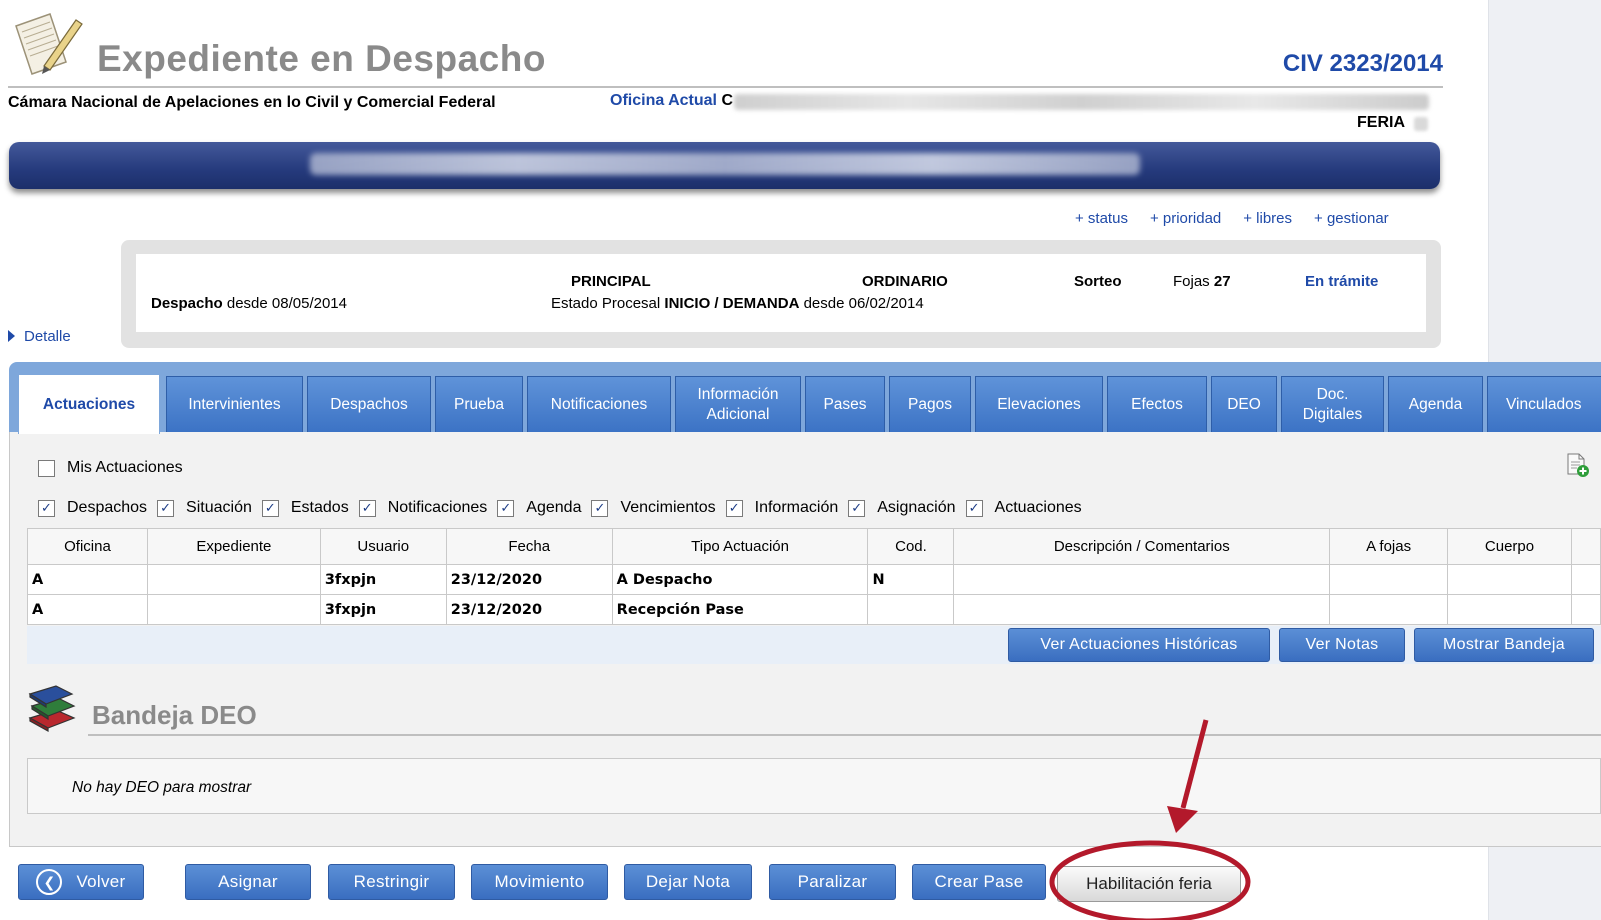 The width and height of the screenshot is (1601, 920). What do you see at coordinates (529, 546) in the screenshot?
I see `col-fecha: Fecha` at bounding box center [529, 546].